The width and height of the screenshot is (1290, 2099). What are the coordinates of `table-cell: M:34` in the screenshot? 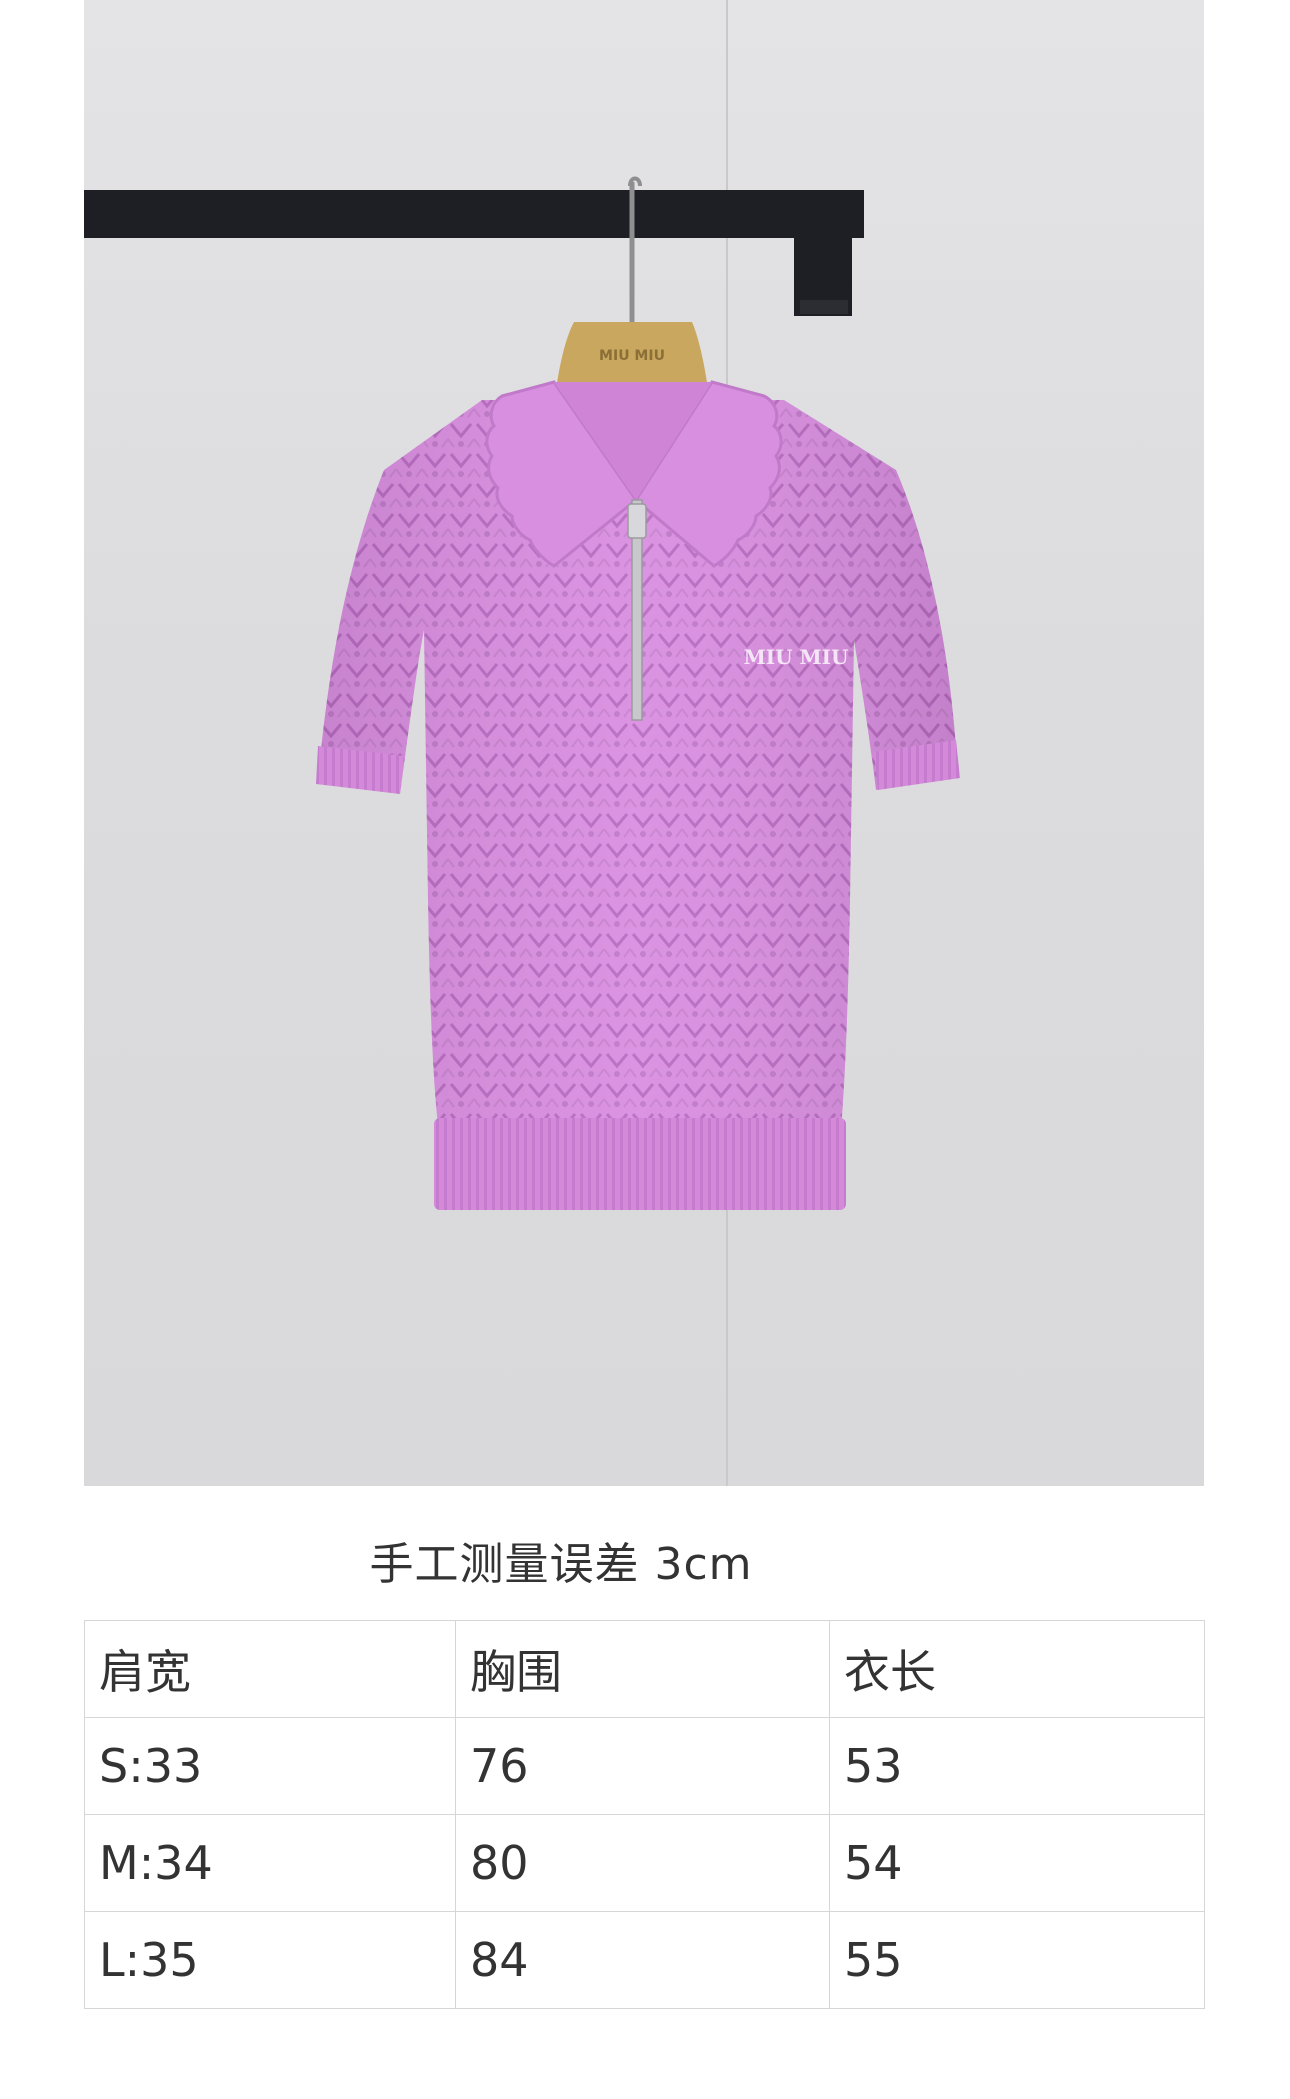 It's located at (270, 1863).